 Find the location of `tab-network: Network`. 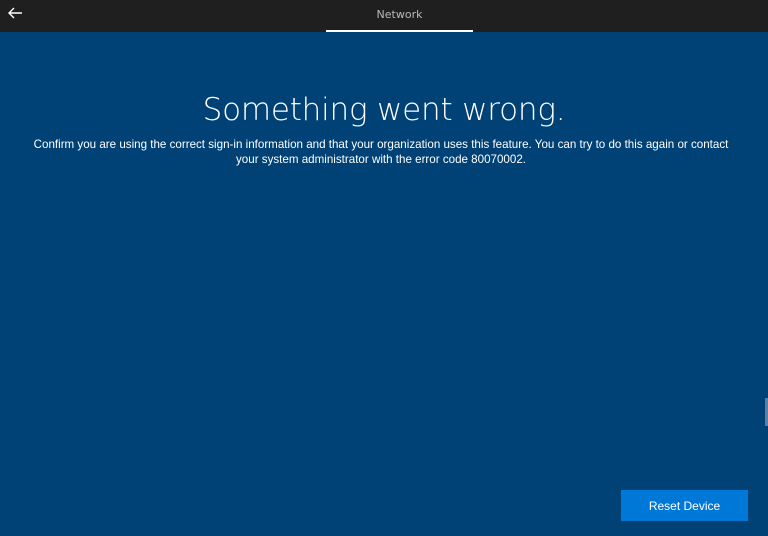

tab-network: Network is located at coordinates (399, 16).